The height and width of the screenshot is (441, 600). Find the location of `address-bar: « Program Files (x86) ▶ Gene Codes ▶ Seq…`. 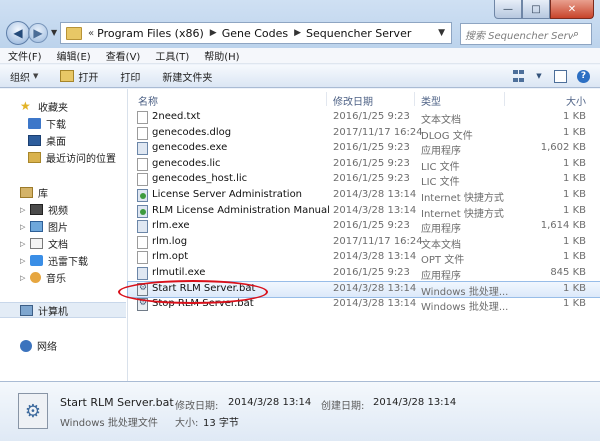

address-bar: « Program Files (x86) ▶ Gene Codes ▶ Seq… is located at coordinates (256, 33).